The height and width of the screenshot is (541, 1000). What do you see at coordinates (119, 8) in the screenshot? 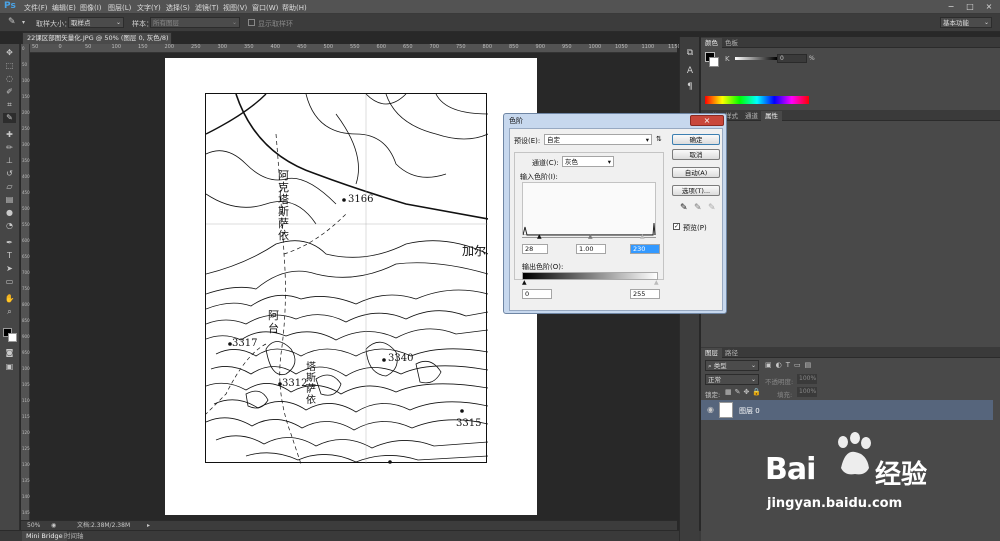
I see `menu-layer: 图层(L)` at bounding box center [119, 8].